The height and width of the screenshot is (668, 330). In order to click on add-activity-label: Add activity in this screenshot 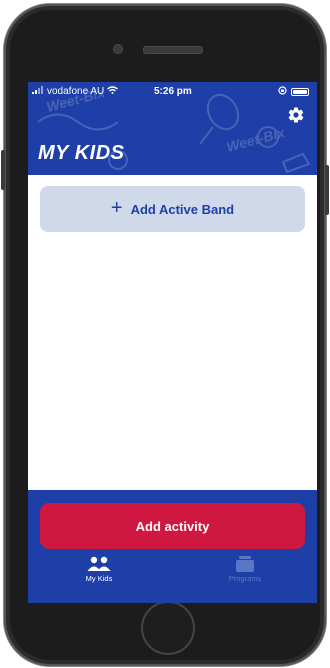, I will do `click(172, 526)`.